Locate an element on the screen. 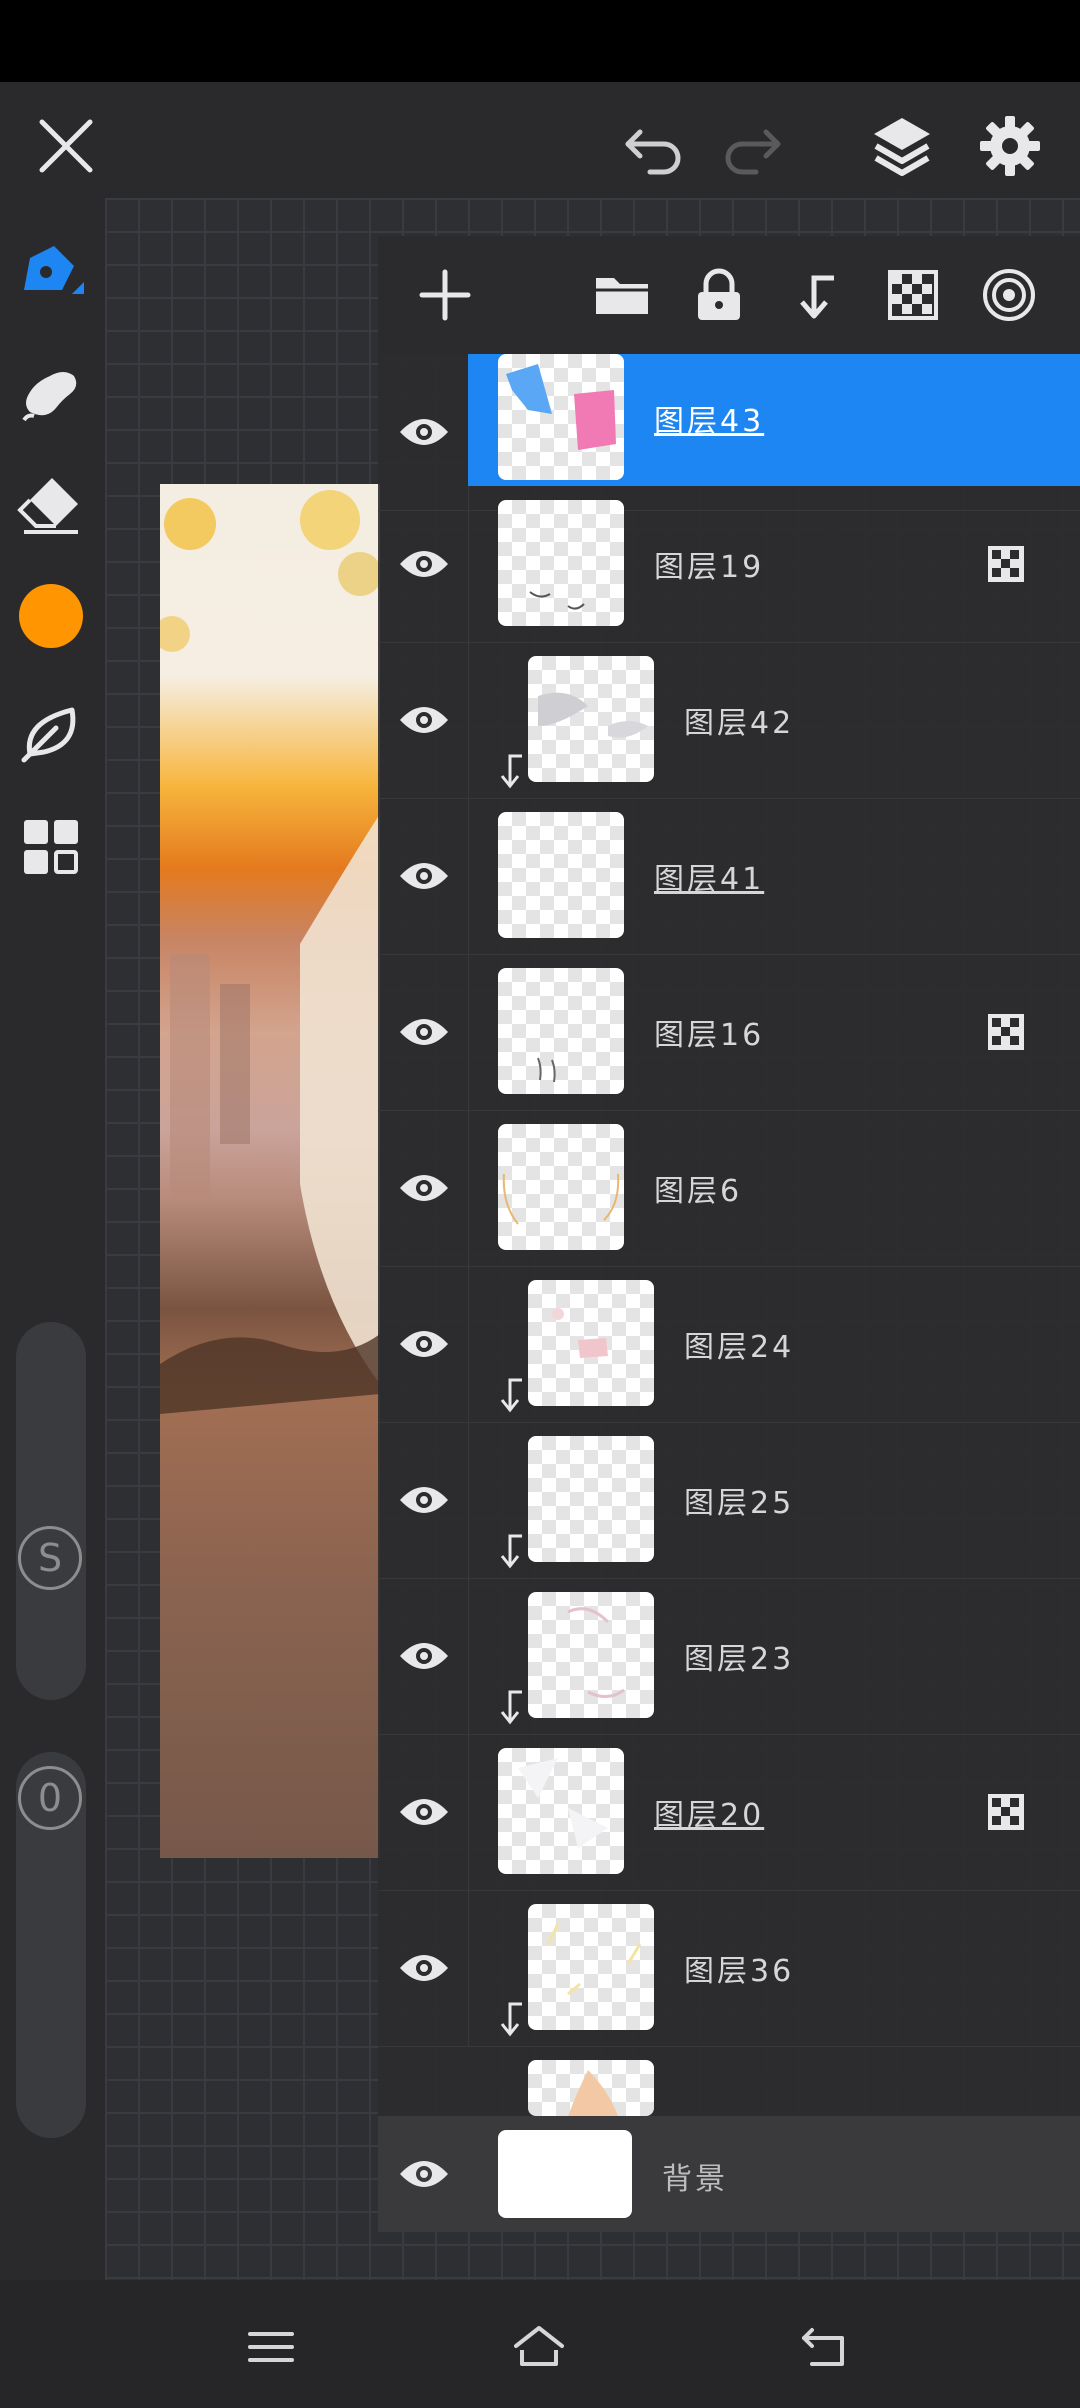 Image resolution: width=1080 pixels, height=2408 pixels. layer-row: 图层20 is located at coordinates (729, 1812).